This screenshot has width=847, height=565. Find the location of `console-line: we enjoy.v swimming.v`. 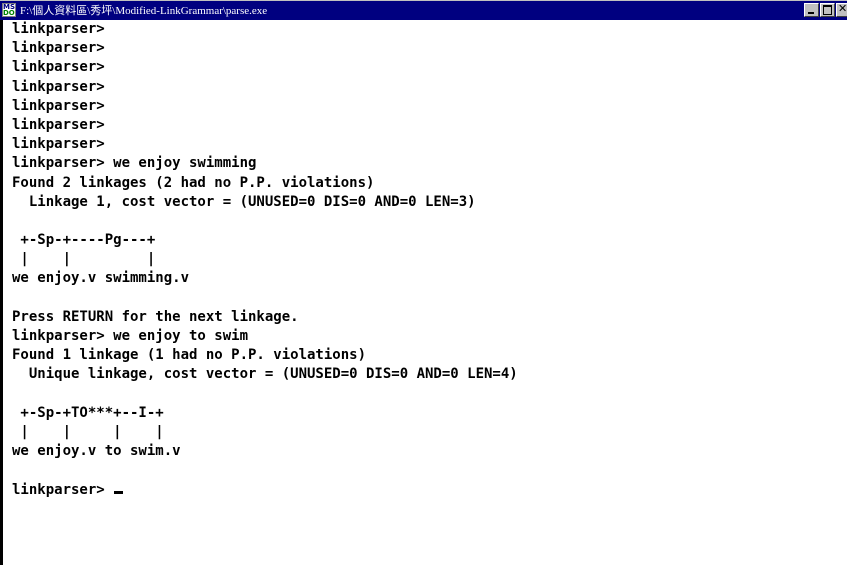

console-line: we enjoy.v swimming.v is located at coordinates (101, 278).